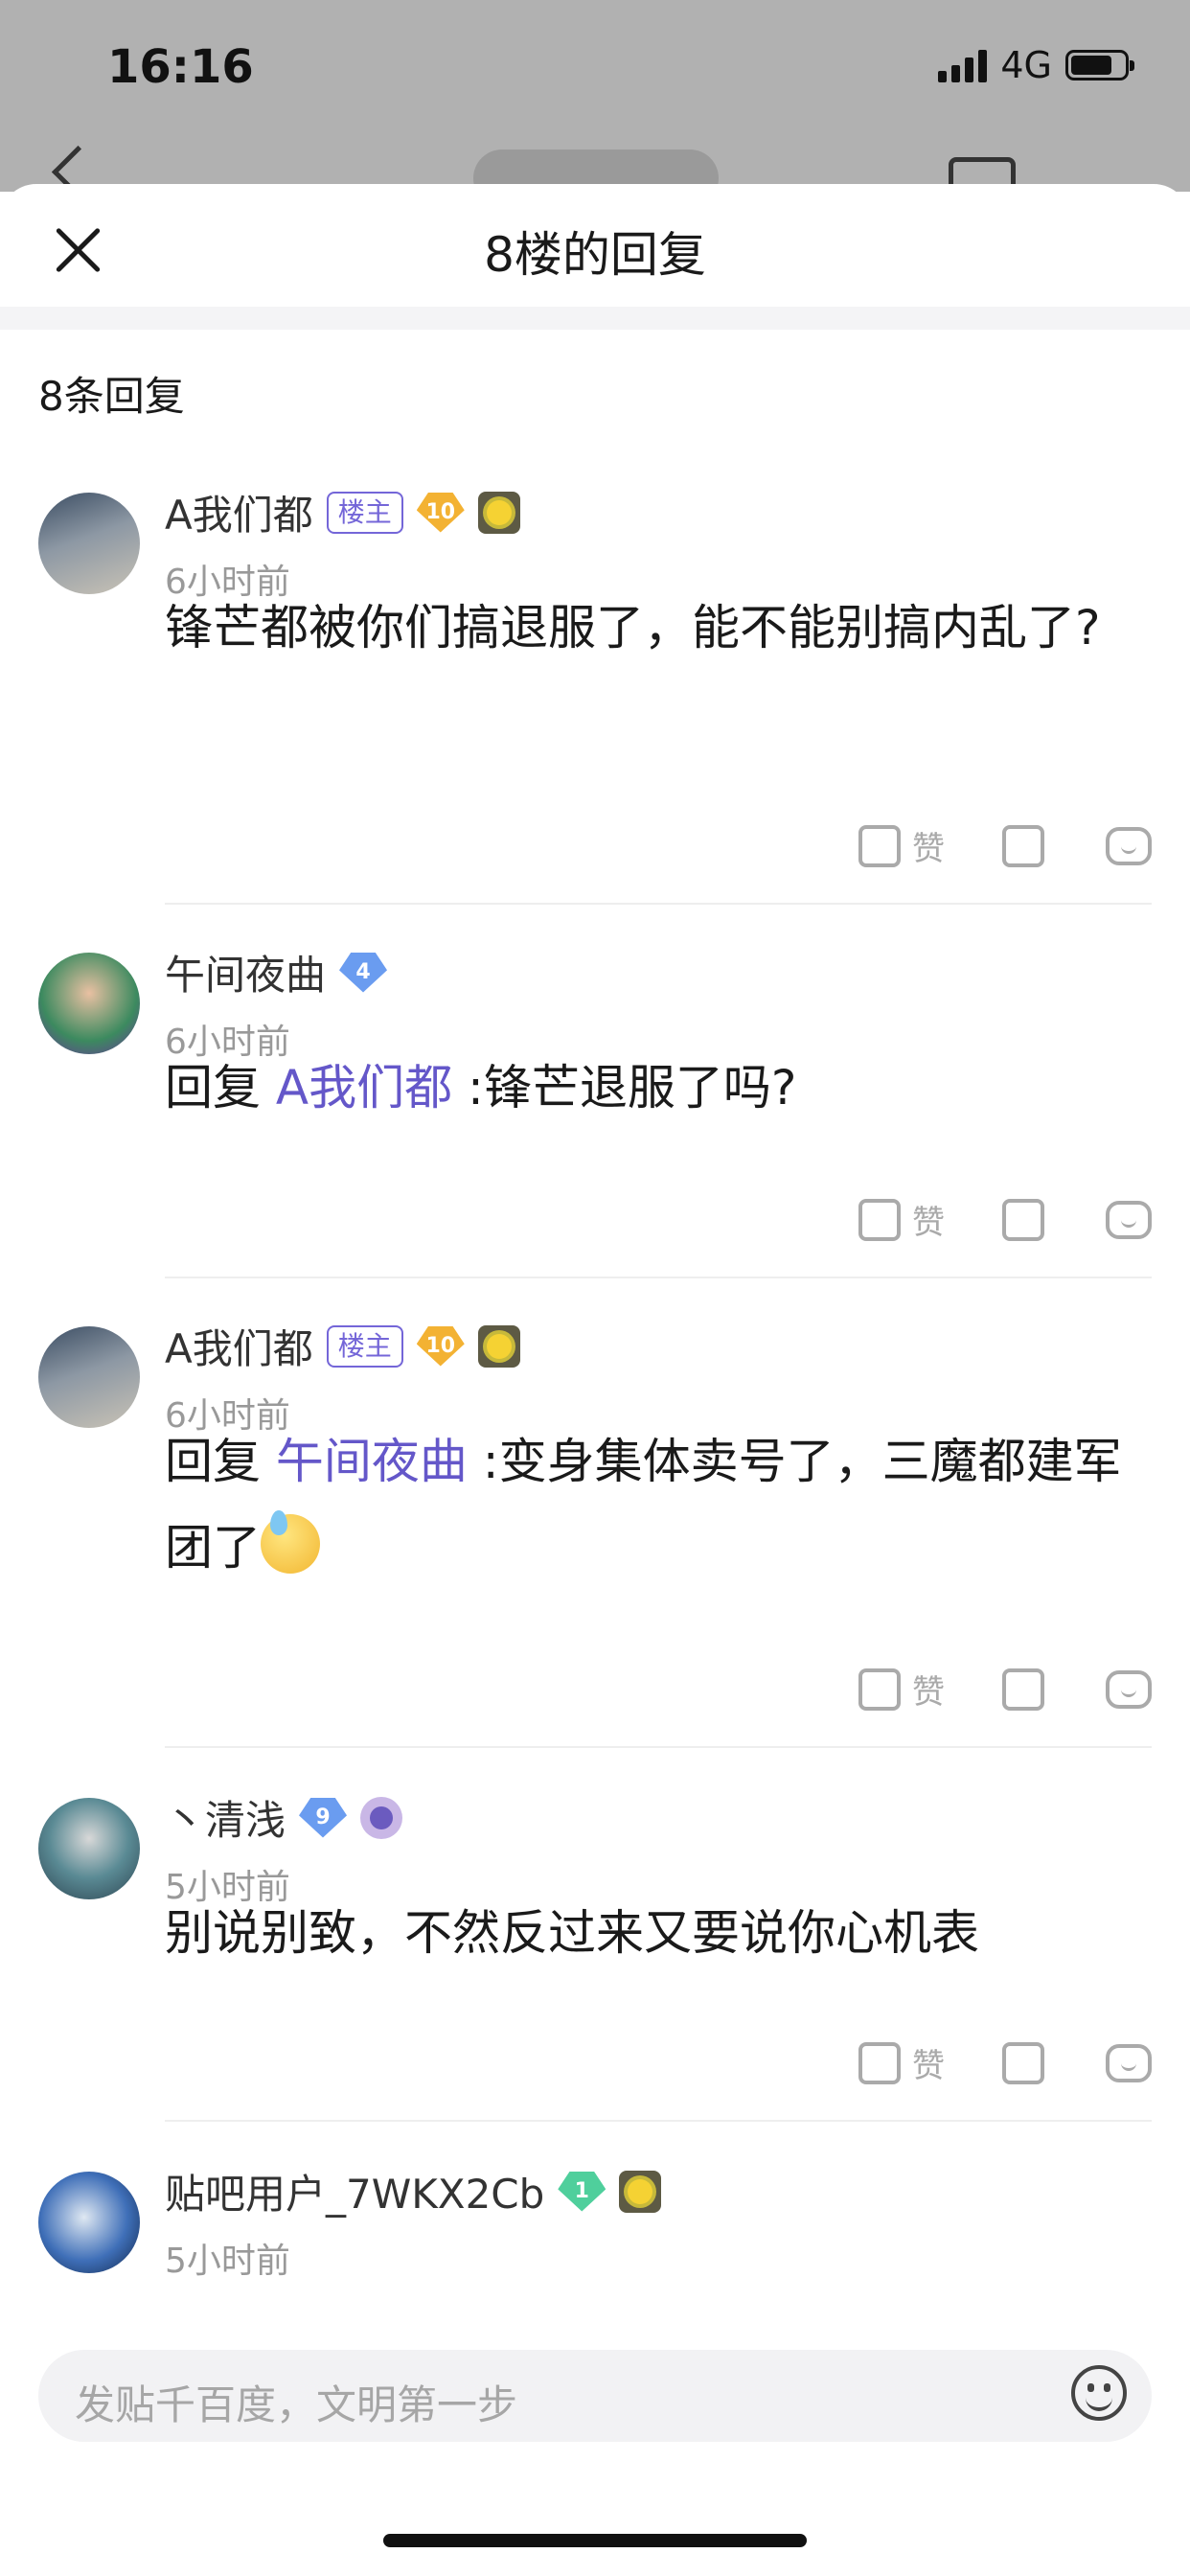  I want to click on comment-header: 丶清浅 9, so click(284, 1817).